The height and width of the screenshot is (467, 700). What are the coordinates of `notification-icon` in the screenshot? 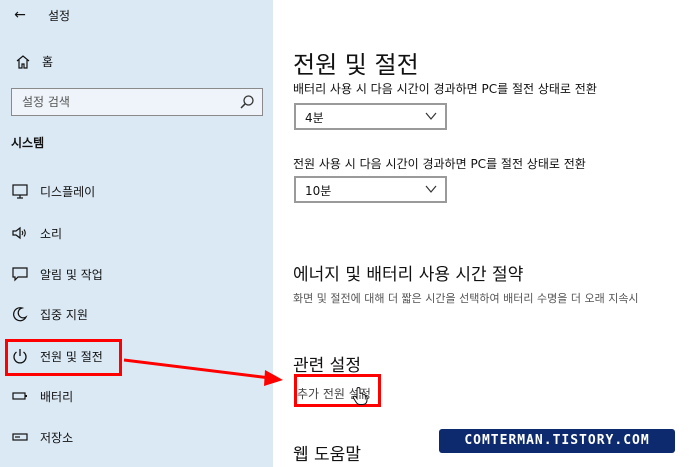 It's located at (20, 274).